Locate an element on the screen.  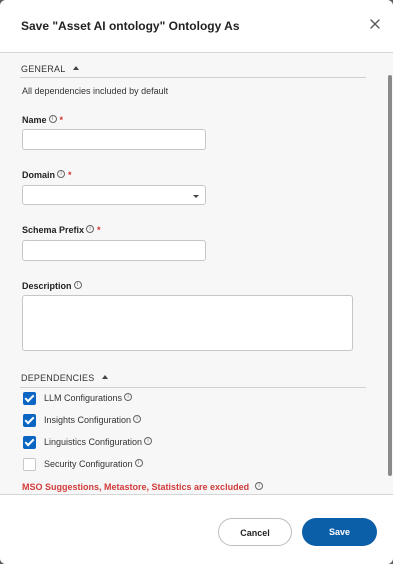
domain-label: Domain i * is located at coordinates (47, 175).